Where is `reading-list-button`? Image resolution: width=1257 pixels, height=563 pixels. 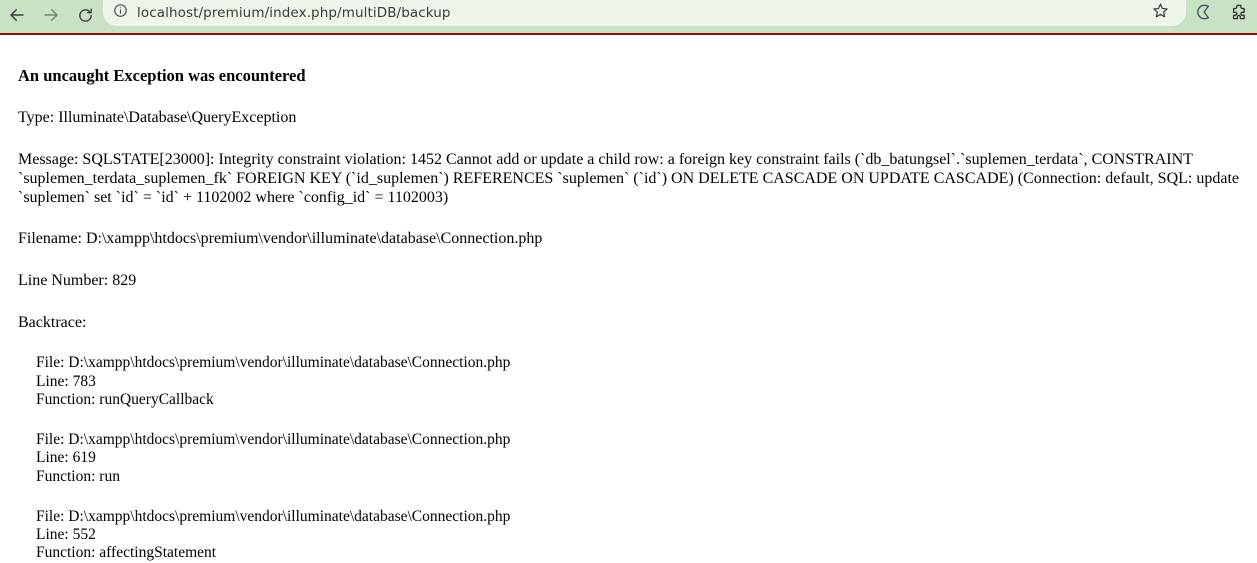
reading-list-button is located at coordinates (1203, 14).